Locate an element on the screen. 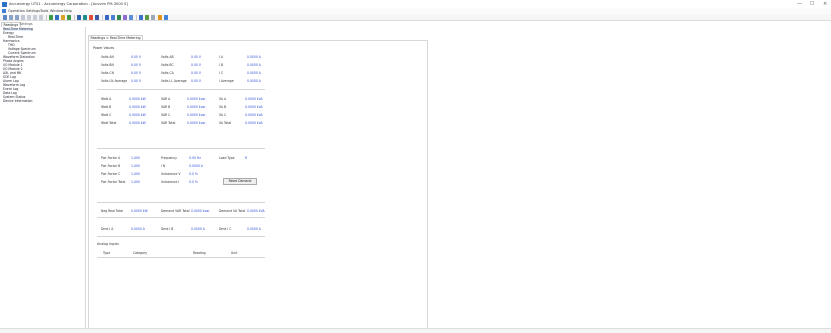 Image resolution: width=831 pixels, height=333 pixels. menu-help: Help is located at coordinates (68, 11).